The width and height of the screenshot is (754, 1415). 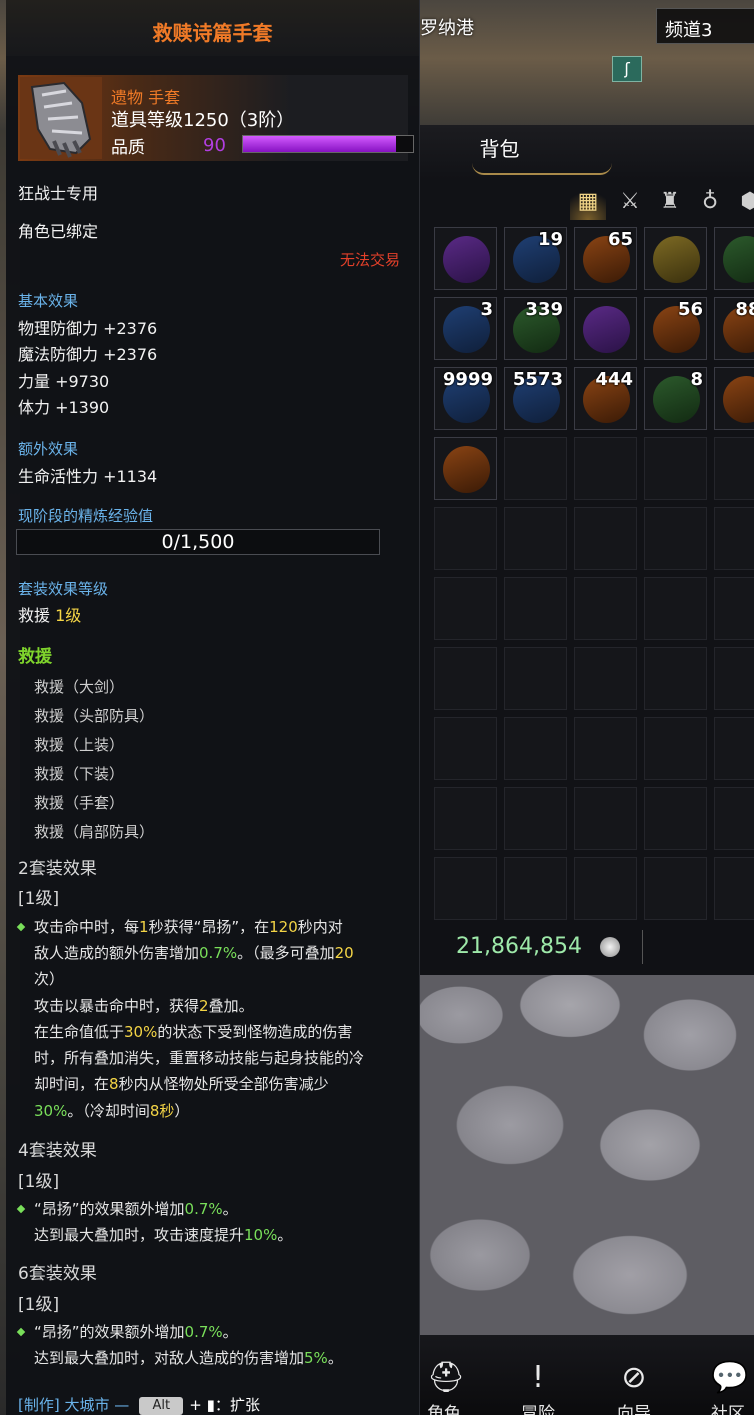 What do you see at coordinates (194, 953) in the screenshot?
I see `set2-desc-line: 敌人造成的额外伤害增加0.7%。（最多可叠加20` at bounding box center [194, 953].